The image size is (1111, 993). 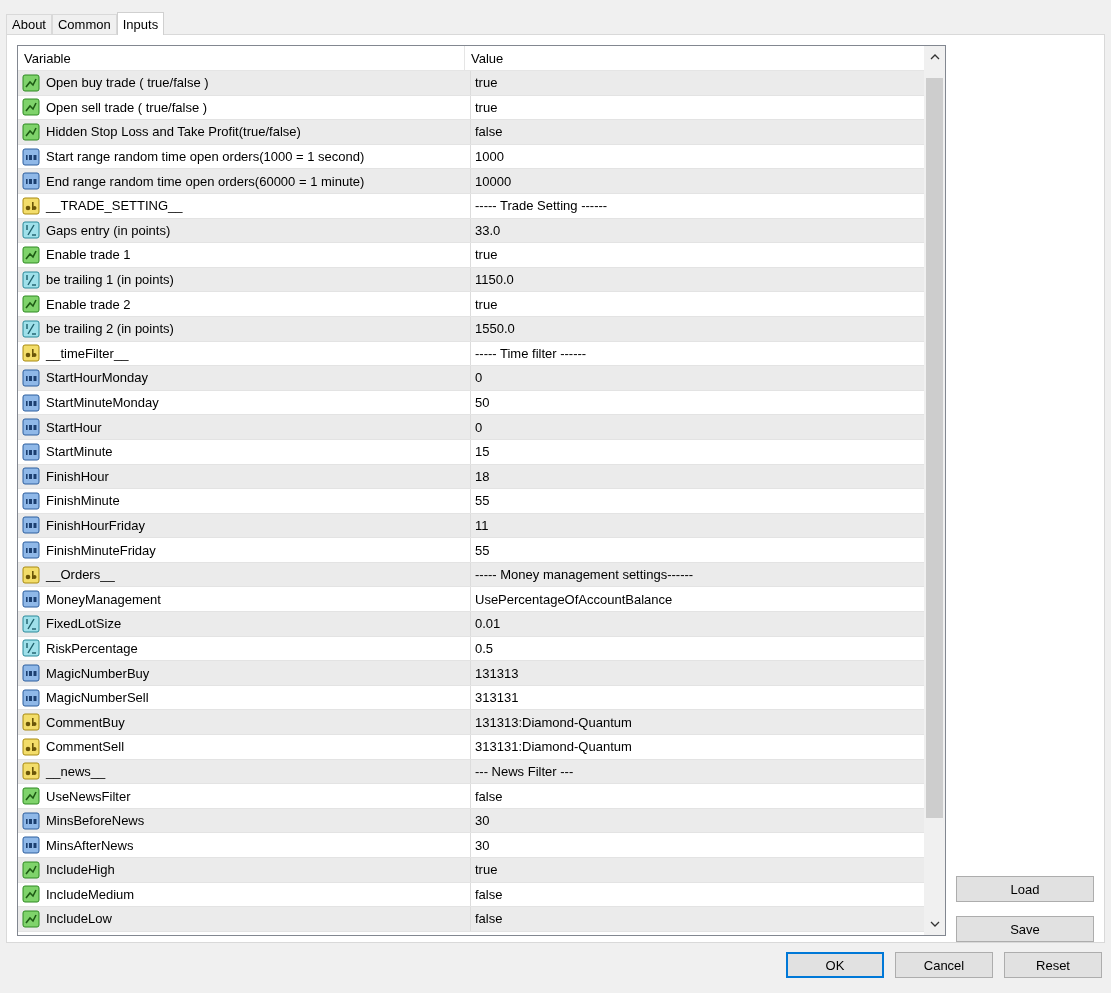 What do you see at coordinates (80, 870) in the screenshot?
I see `variable-name: IncludeHigh` at bounding box center [80, 870].